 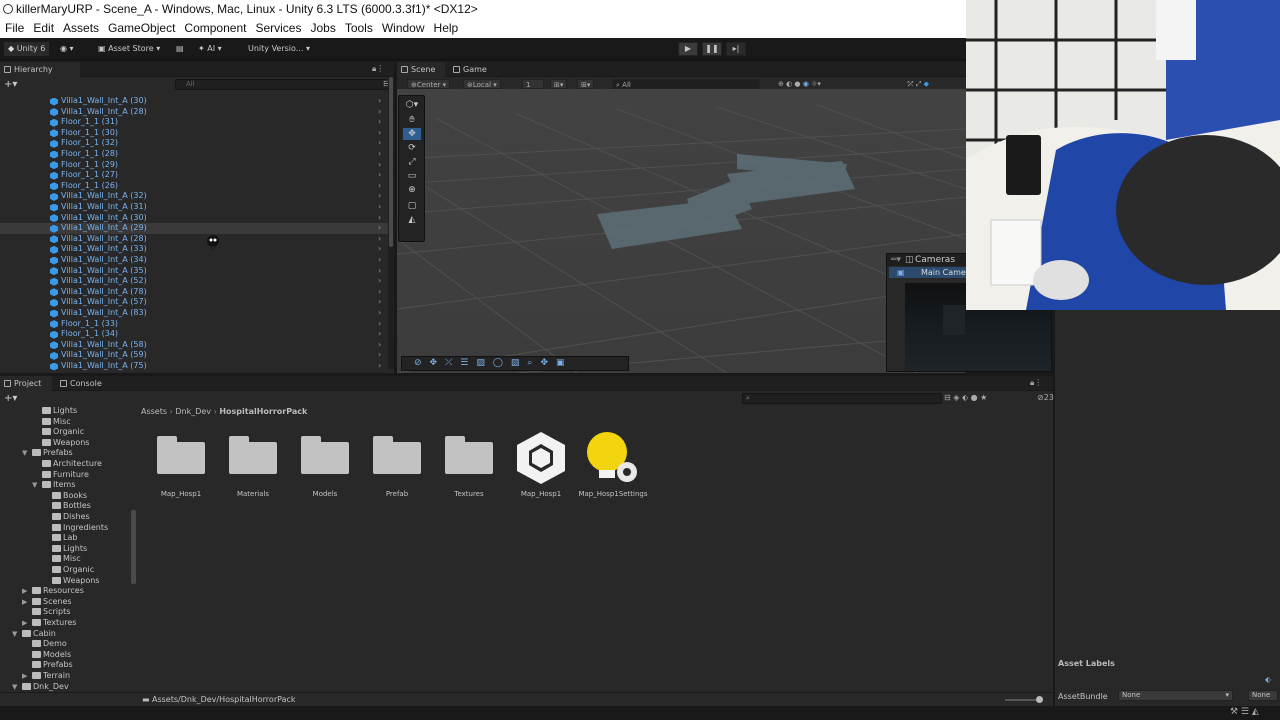 I want to click on folder-tree-item: ▼ Dnk_Dev, so click(x=40, y=687).